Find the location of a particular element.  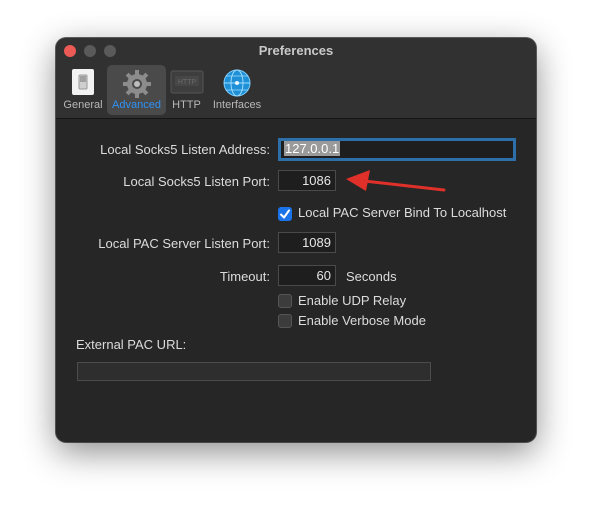

verbose-mode-label: Enable Verbose Mode is located at coordinates (362, 320).